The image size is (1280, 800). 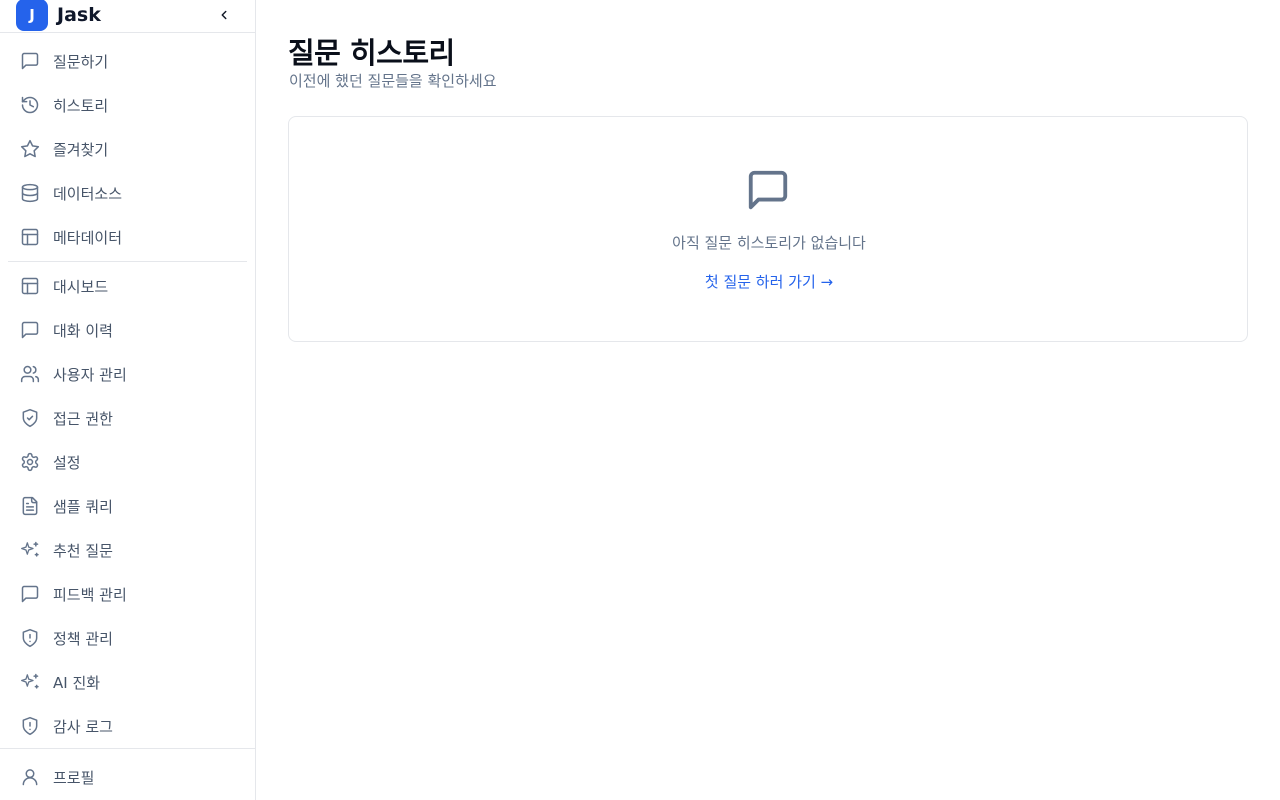 What do you see at coordinates (83, 638) in the screenshot?
I see `sidebar-item-label: 정책 관리` at bounding box center [83, 638].